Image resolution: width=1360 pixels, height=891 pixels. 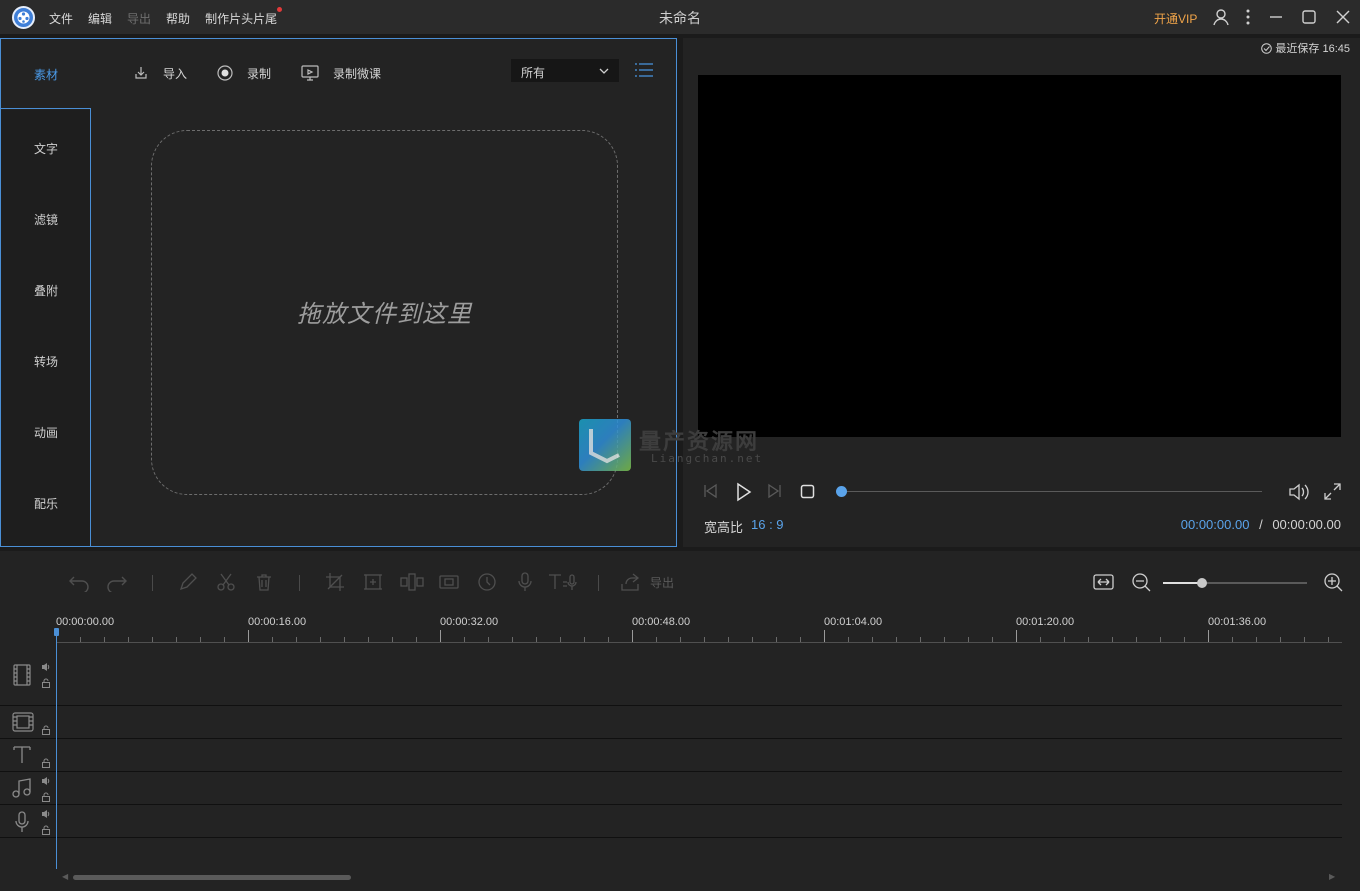 What do you see at coordinates (1333, 583) in the screenshot?
I see `zoom-in-icon` at bounding box center [1333, 583].